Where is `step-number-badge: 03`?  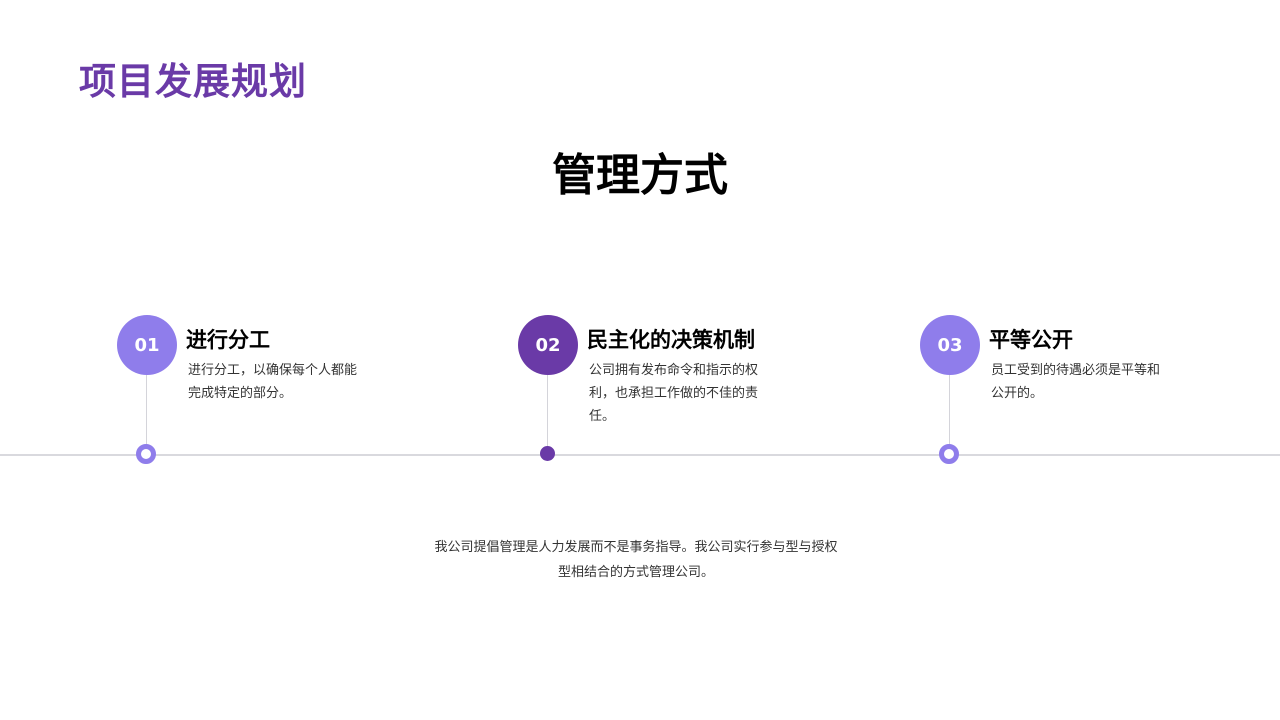 step-number-badge: 03 is located at coordinates (950, 345).